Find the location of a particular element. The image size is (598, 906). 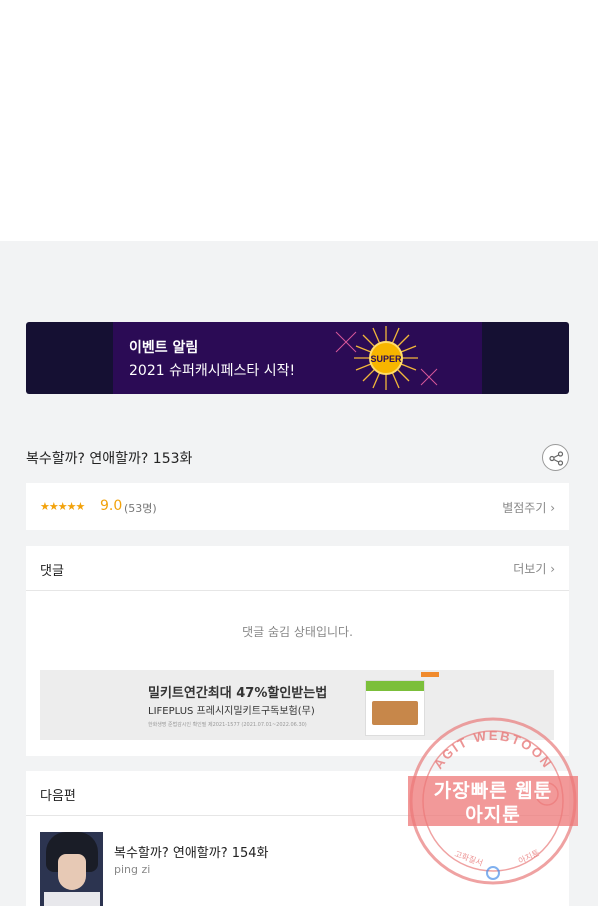

rating-card: ★★★★★ 9.0 (53명) 별점주기 › is located at coordinates (297, 506).